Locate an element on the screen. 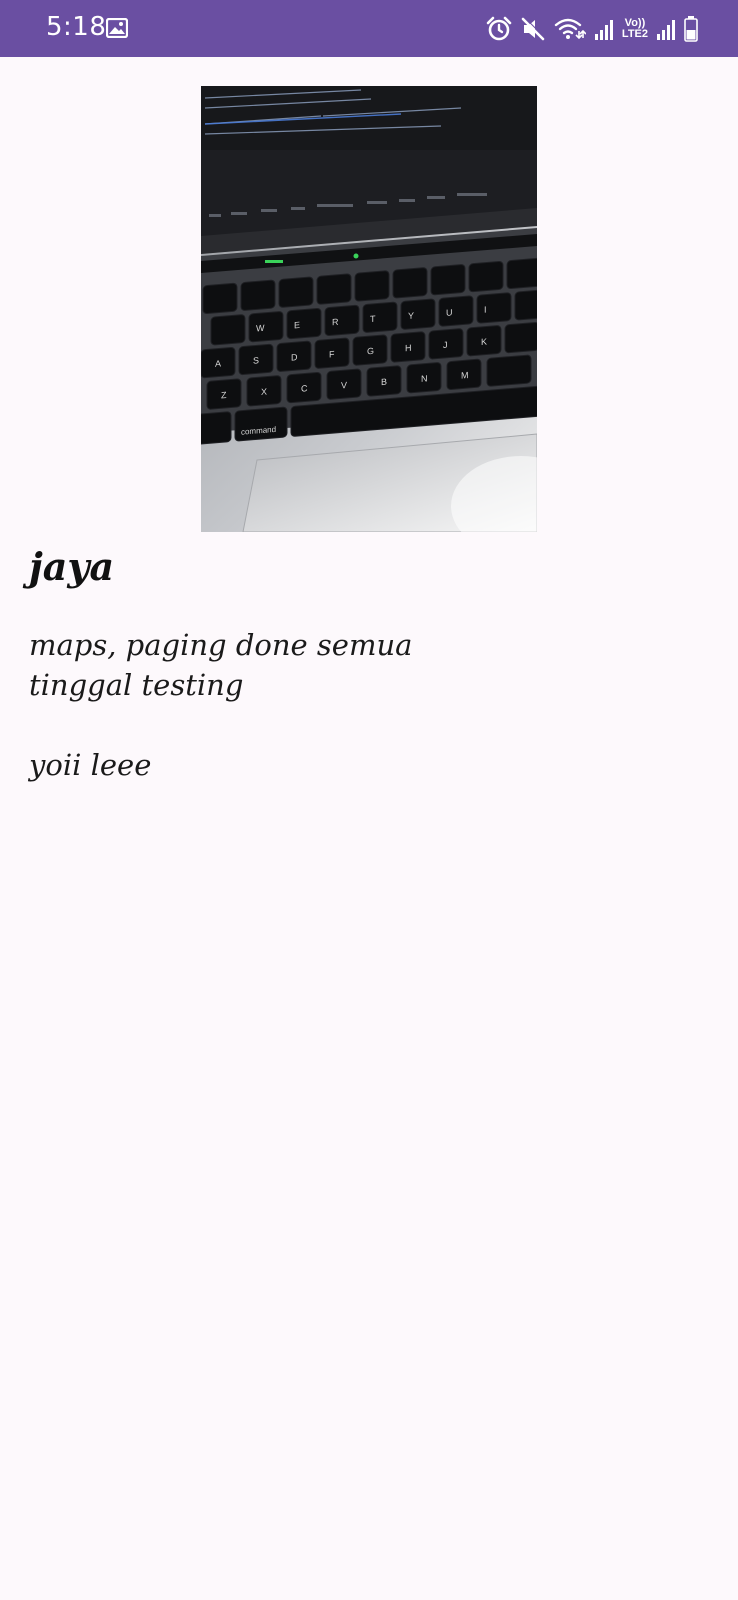 This screenshot has height=1600, width=738. volte-indicator: Vo)) LTE2 is located at coordinates (635, 29).